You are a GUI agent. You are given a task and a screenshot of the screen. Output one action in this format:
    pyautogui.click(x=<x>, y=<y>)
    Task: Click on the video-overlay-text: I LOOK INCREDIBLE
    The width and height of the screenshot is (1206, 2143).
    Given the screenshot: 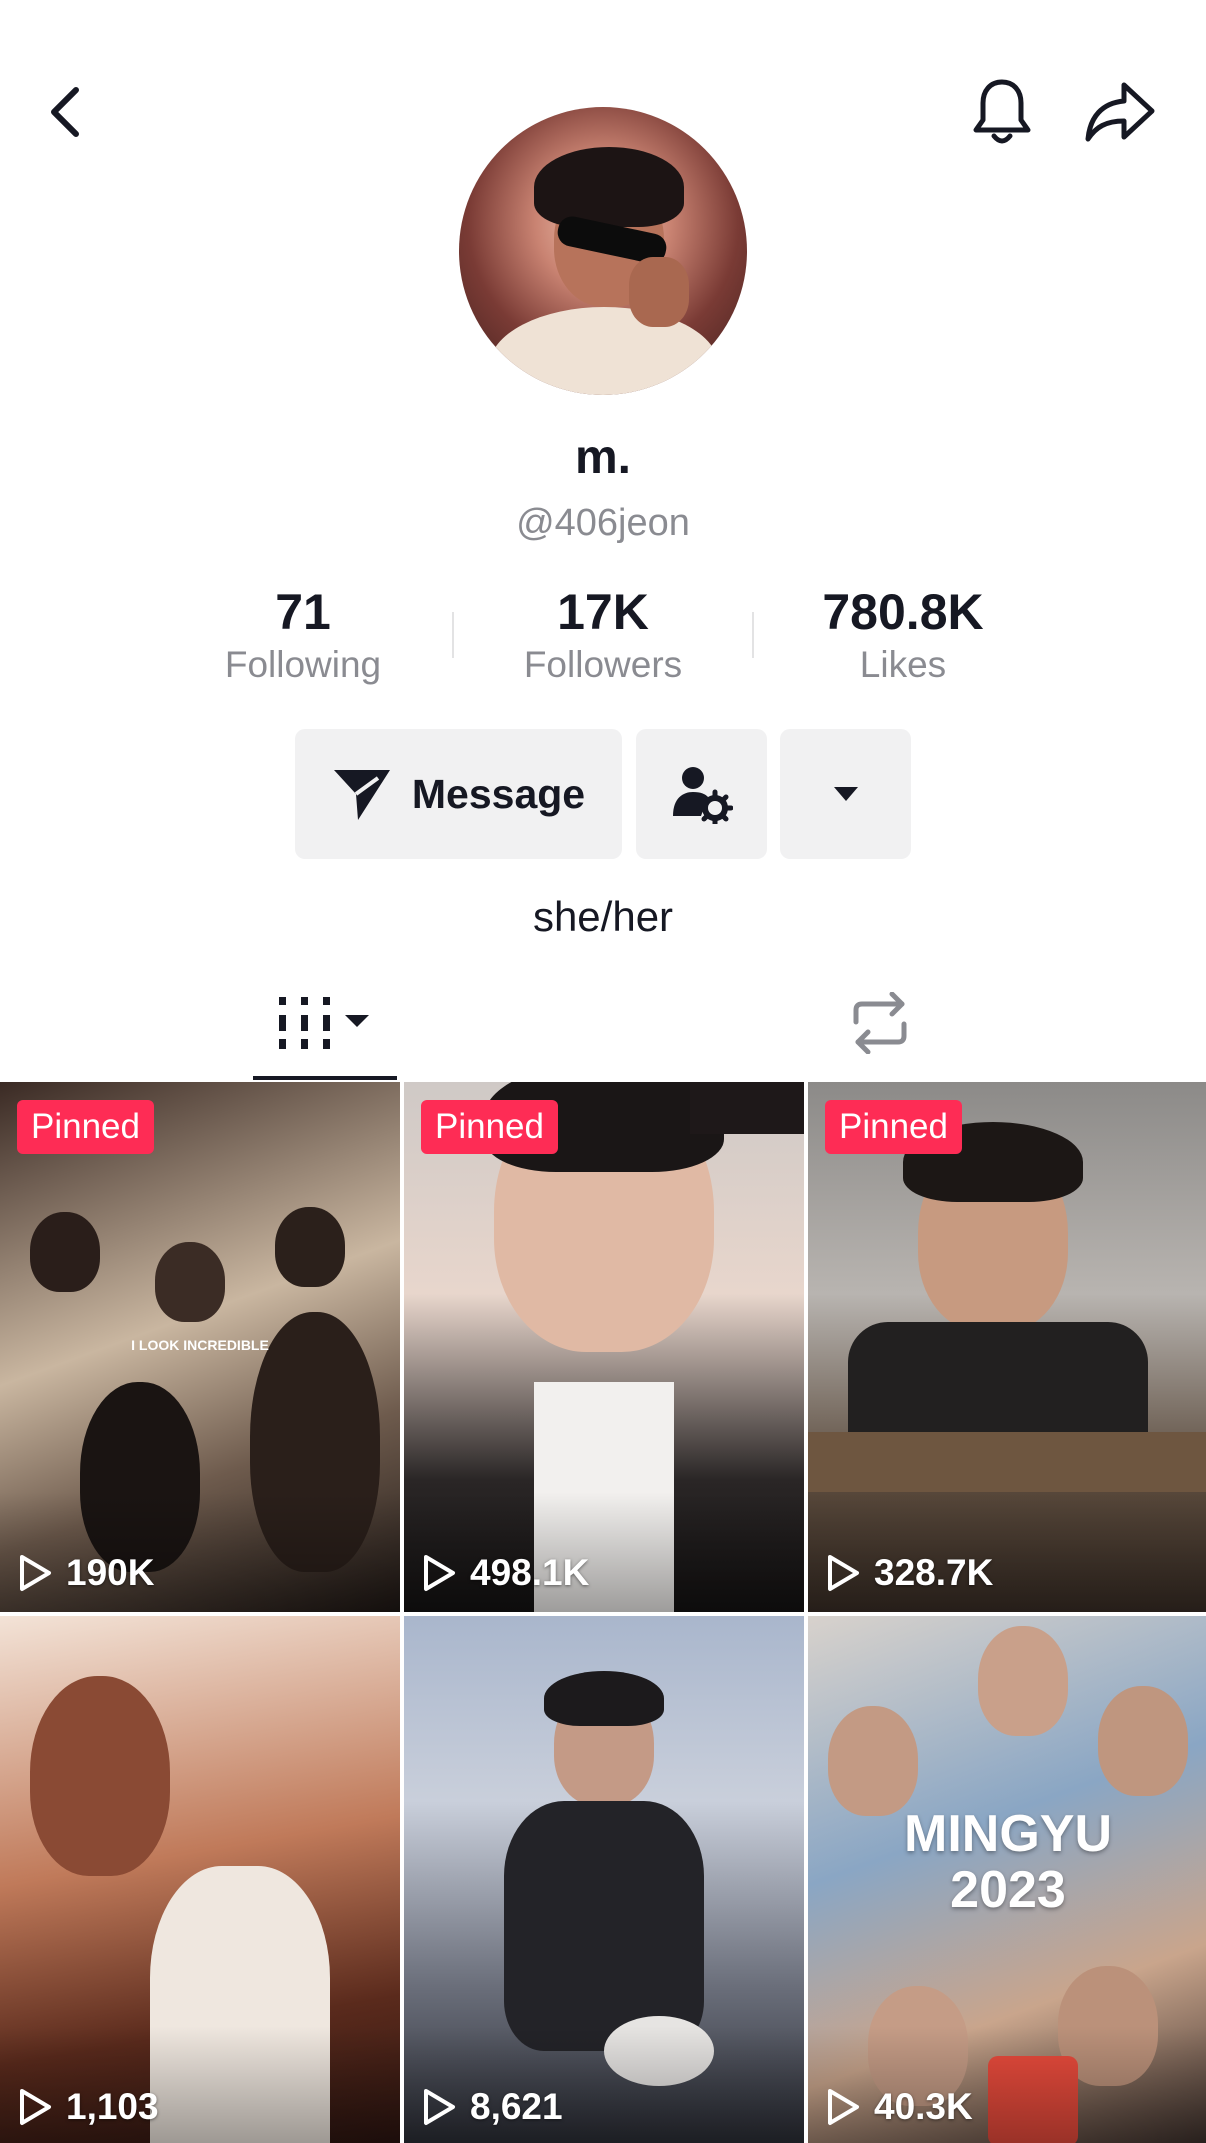 What is the action you would take?
    pyautogui.click(x=200, y=1345)
    